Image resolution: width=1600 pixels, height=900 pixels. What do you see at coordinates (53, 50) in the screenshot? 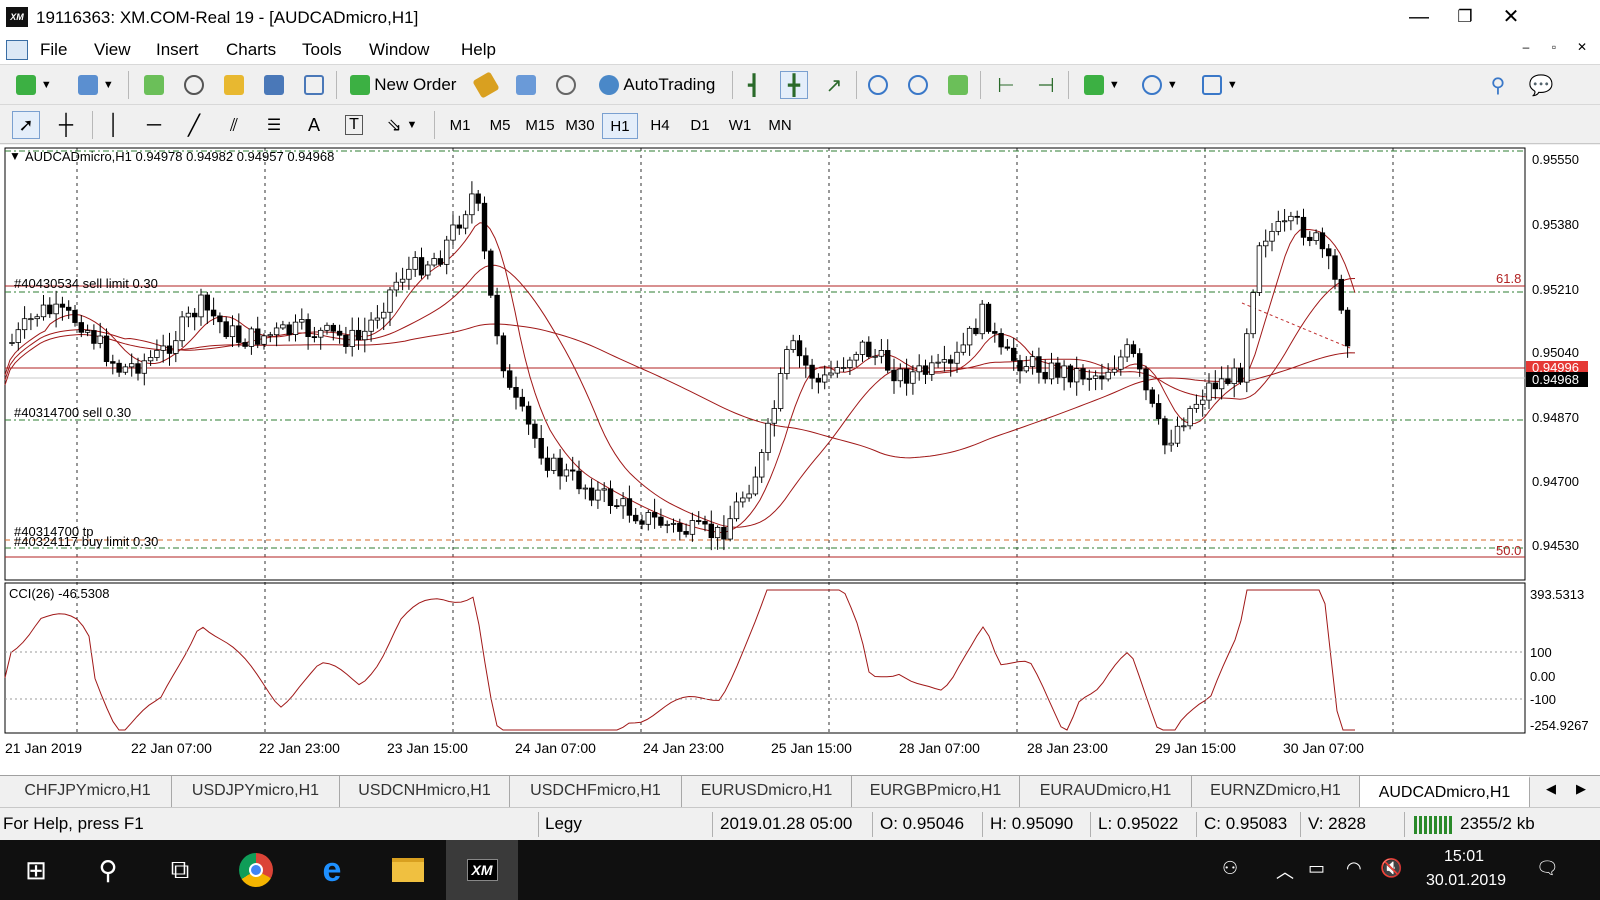
I see `menu-file: File` at bounding box center [53, 50].